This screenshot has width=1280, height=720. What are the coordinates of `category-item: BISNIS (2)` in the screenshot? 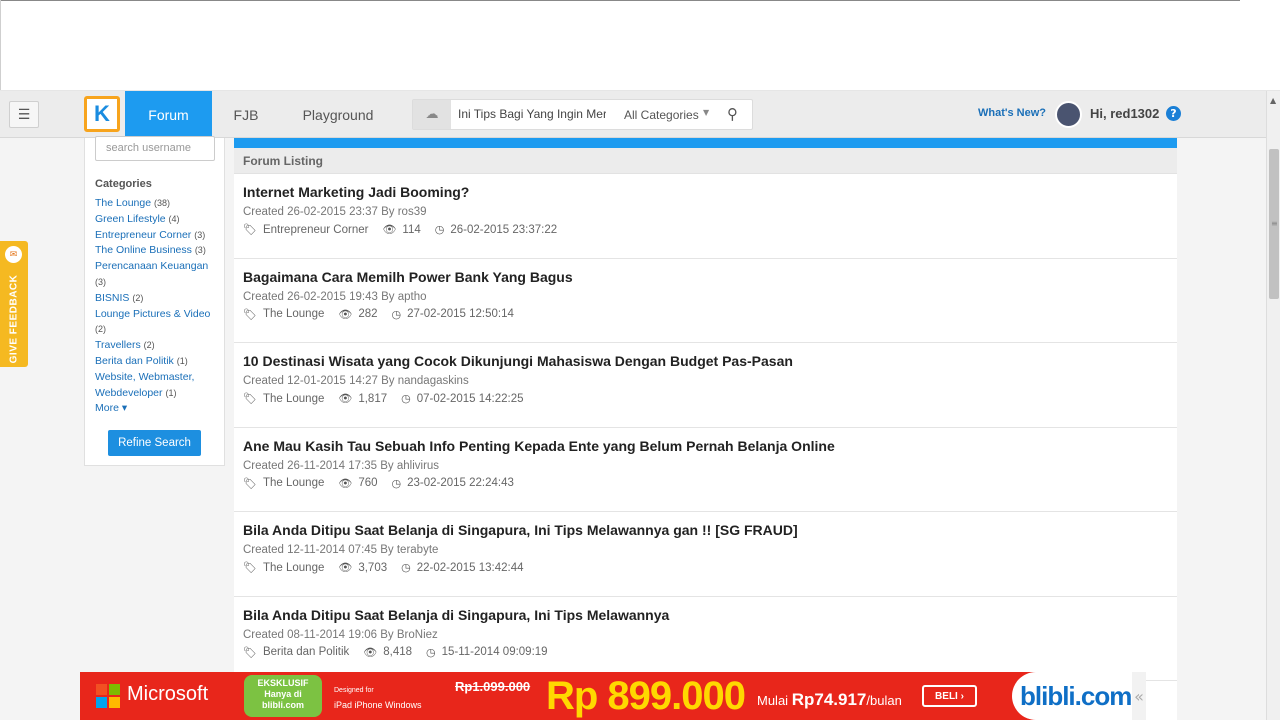 It's located at (157, 299).